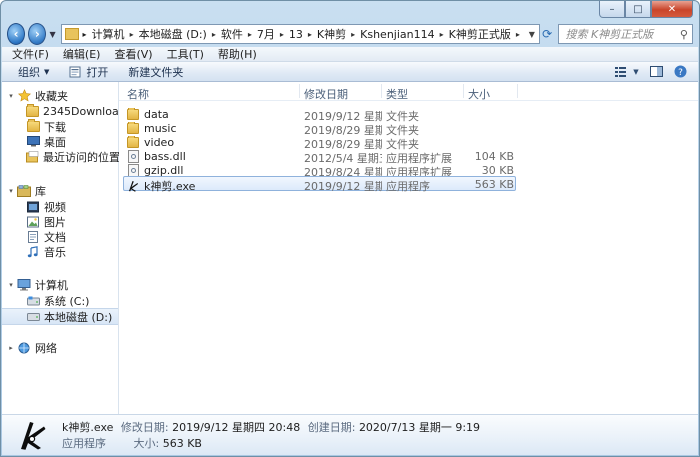 This screenshot has height=457, width=700. I want to click on nav-item-desktop: 桌面, so click(60, 141).